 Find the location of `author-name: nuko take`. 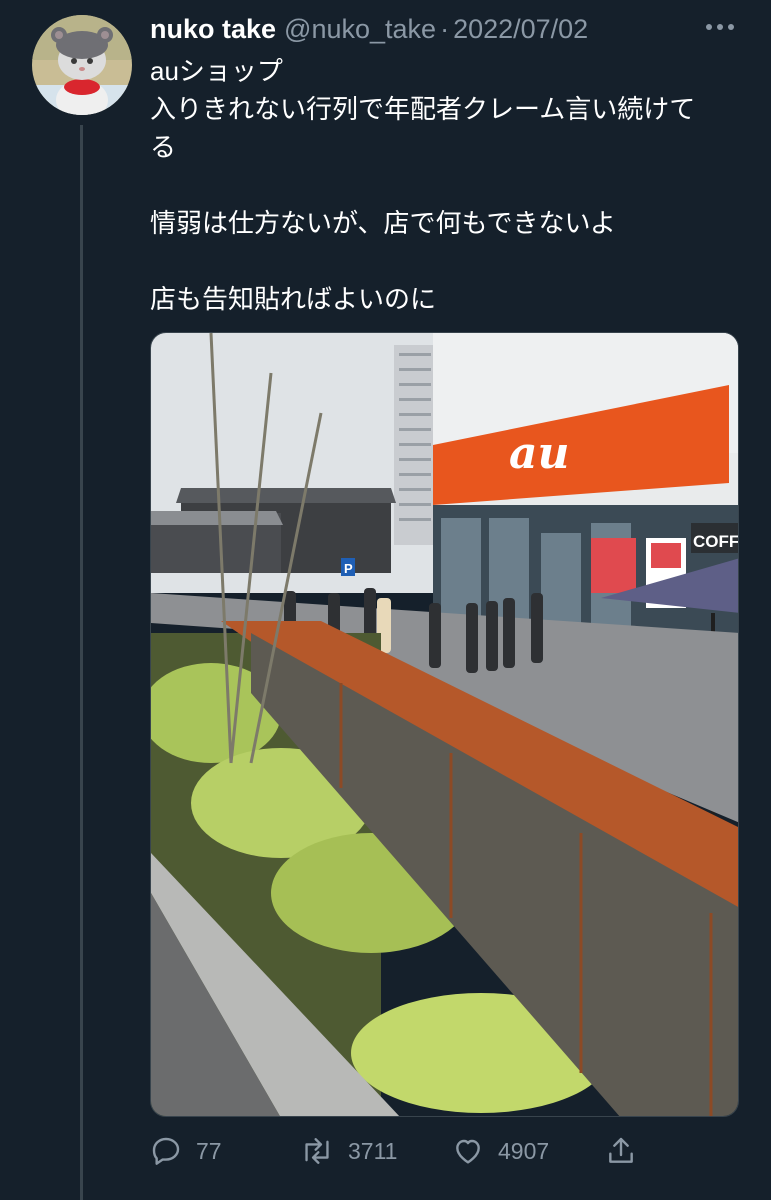

author-name: nuko take is located at coordinates (213, 29).